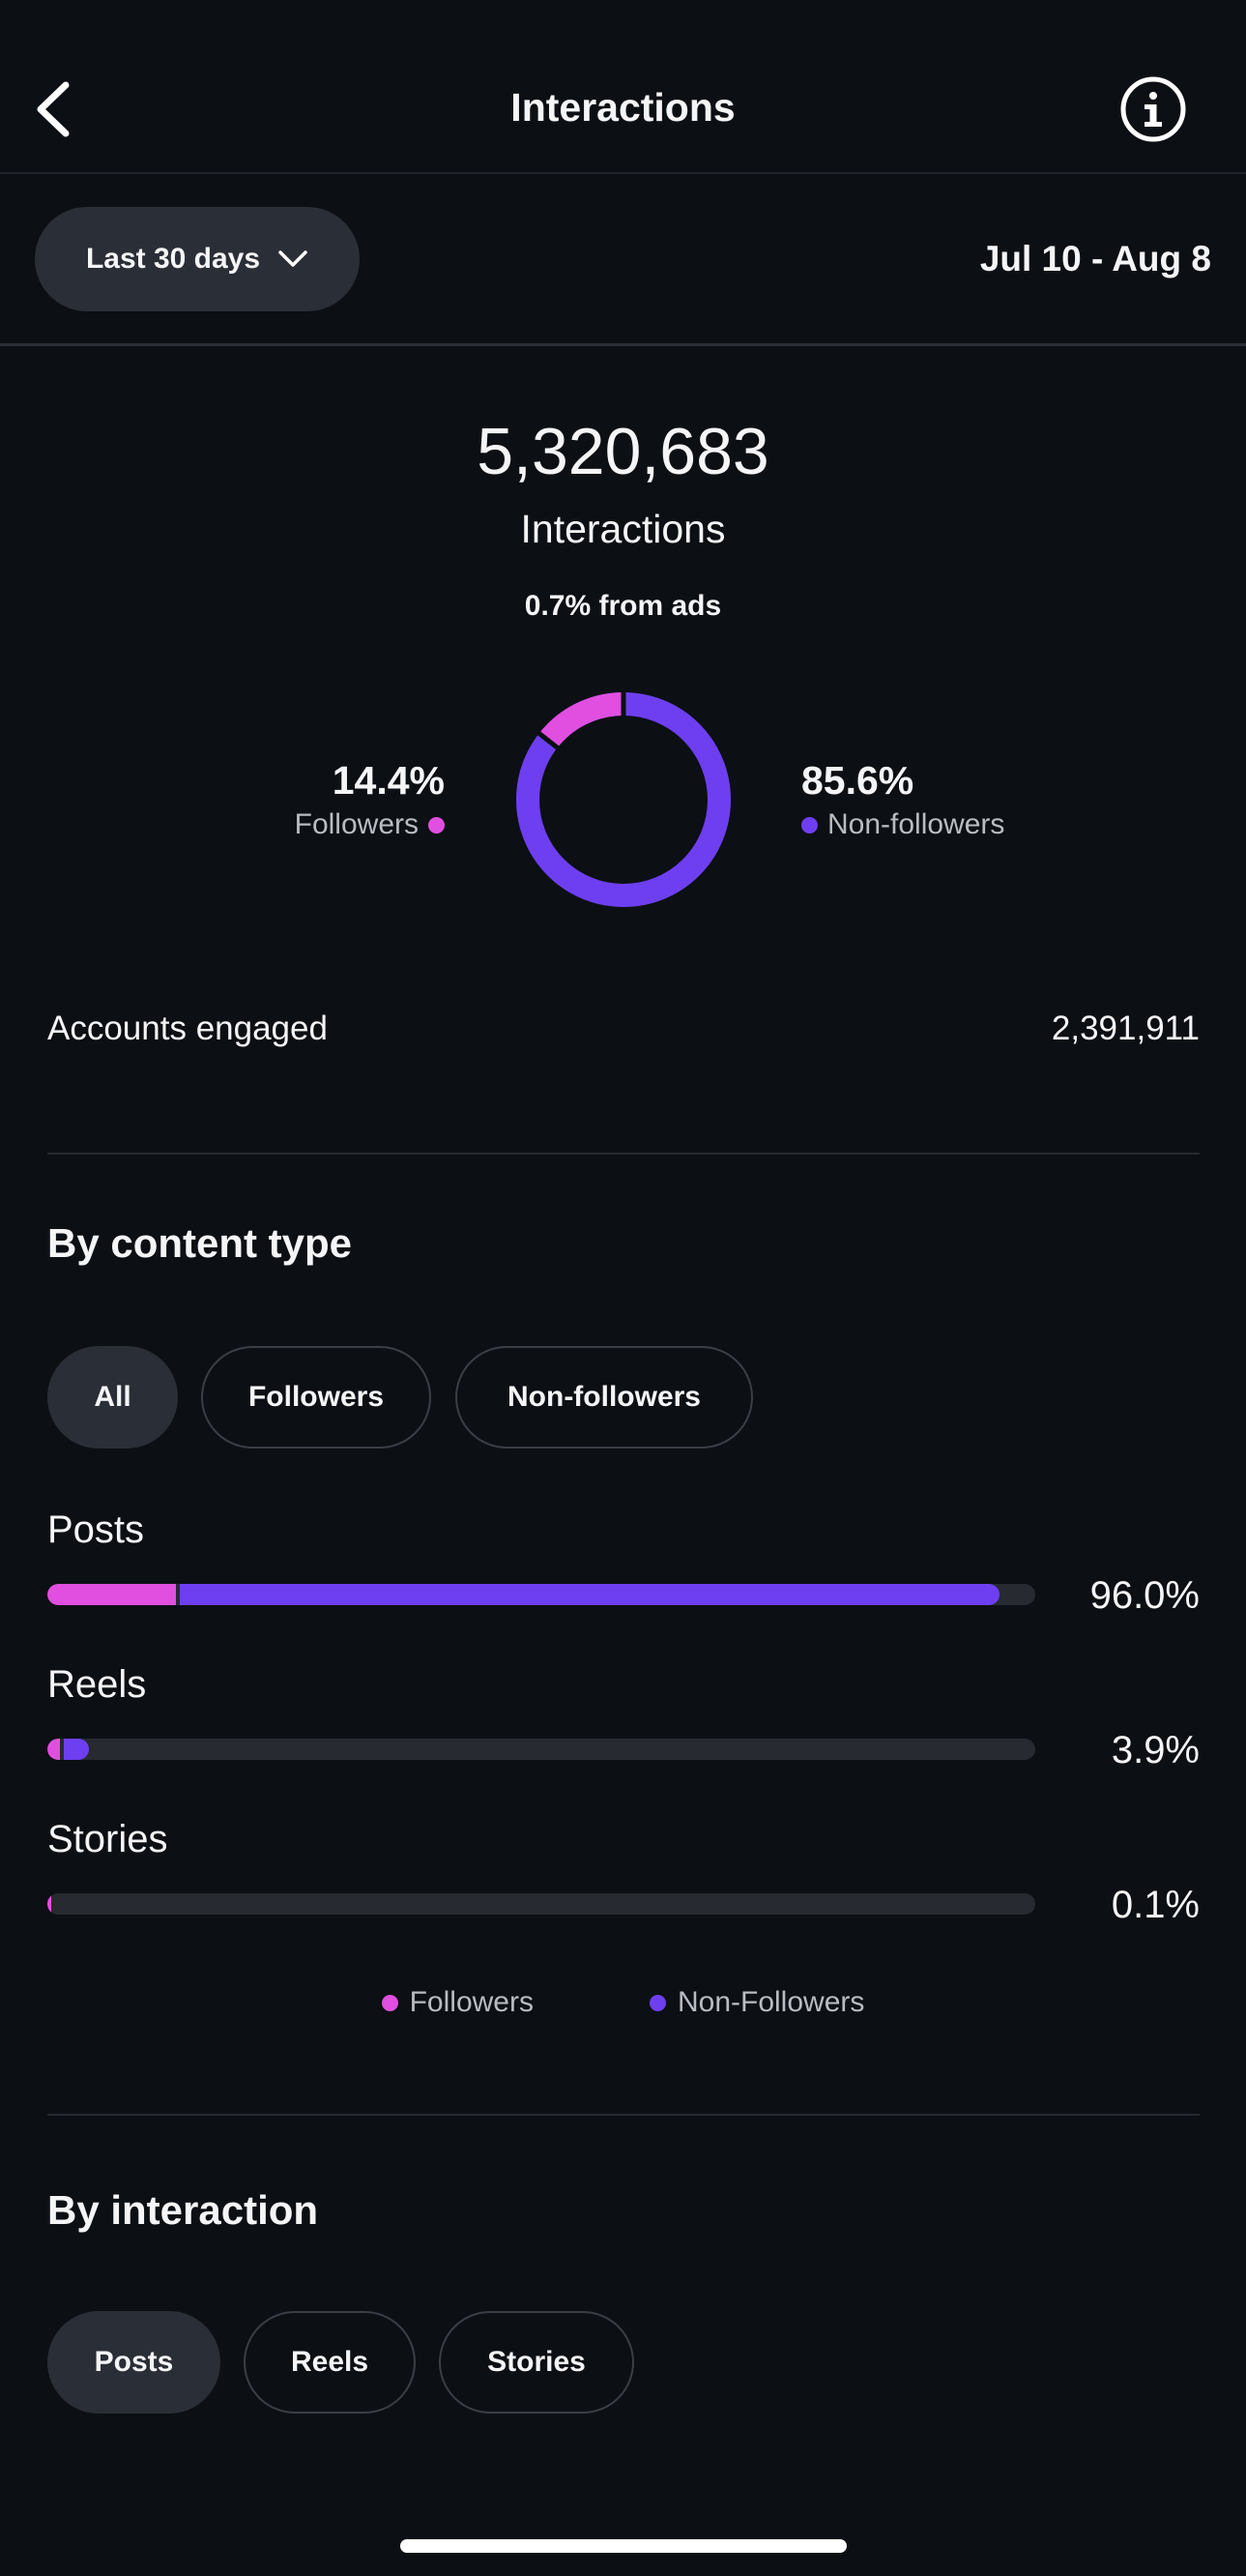 This screenshot has width=1246, height=2576. What do you see at coordinates (623, 606) in the screenshot?
I see `ads-note: 0.7% from ads` at bounding box center [623, 606].